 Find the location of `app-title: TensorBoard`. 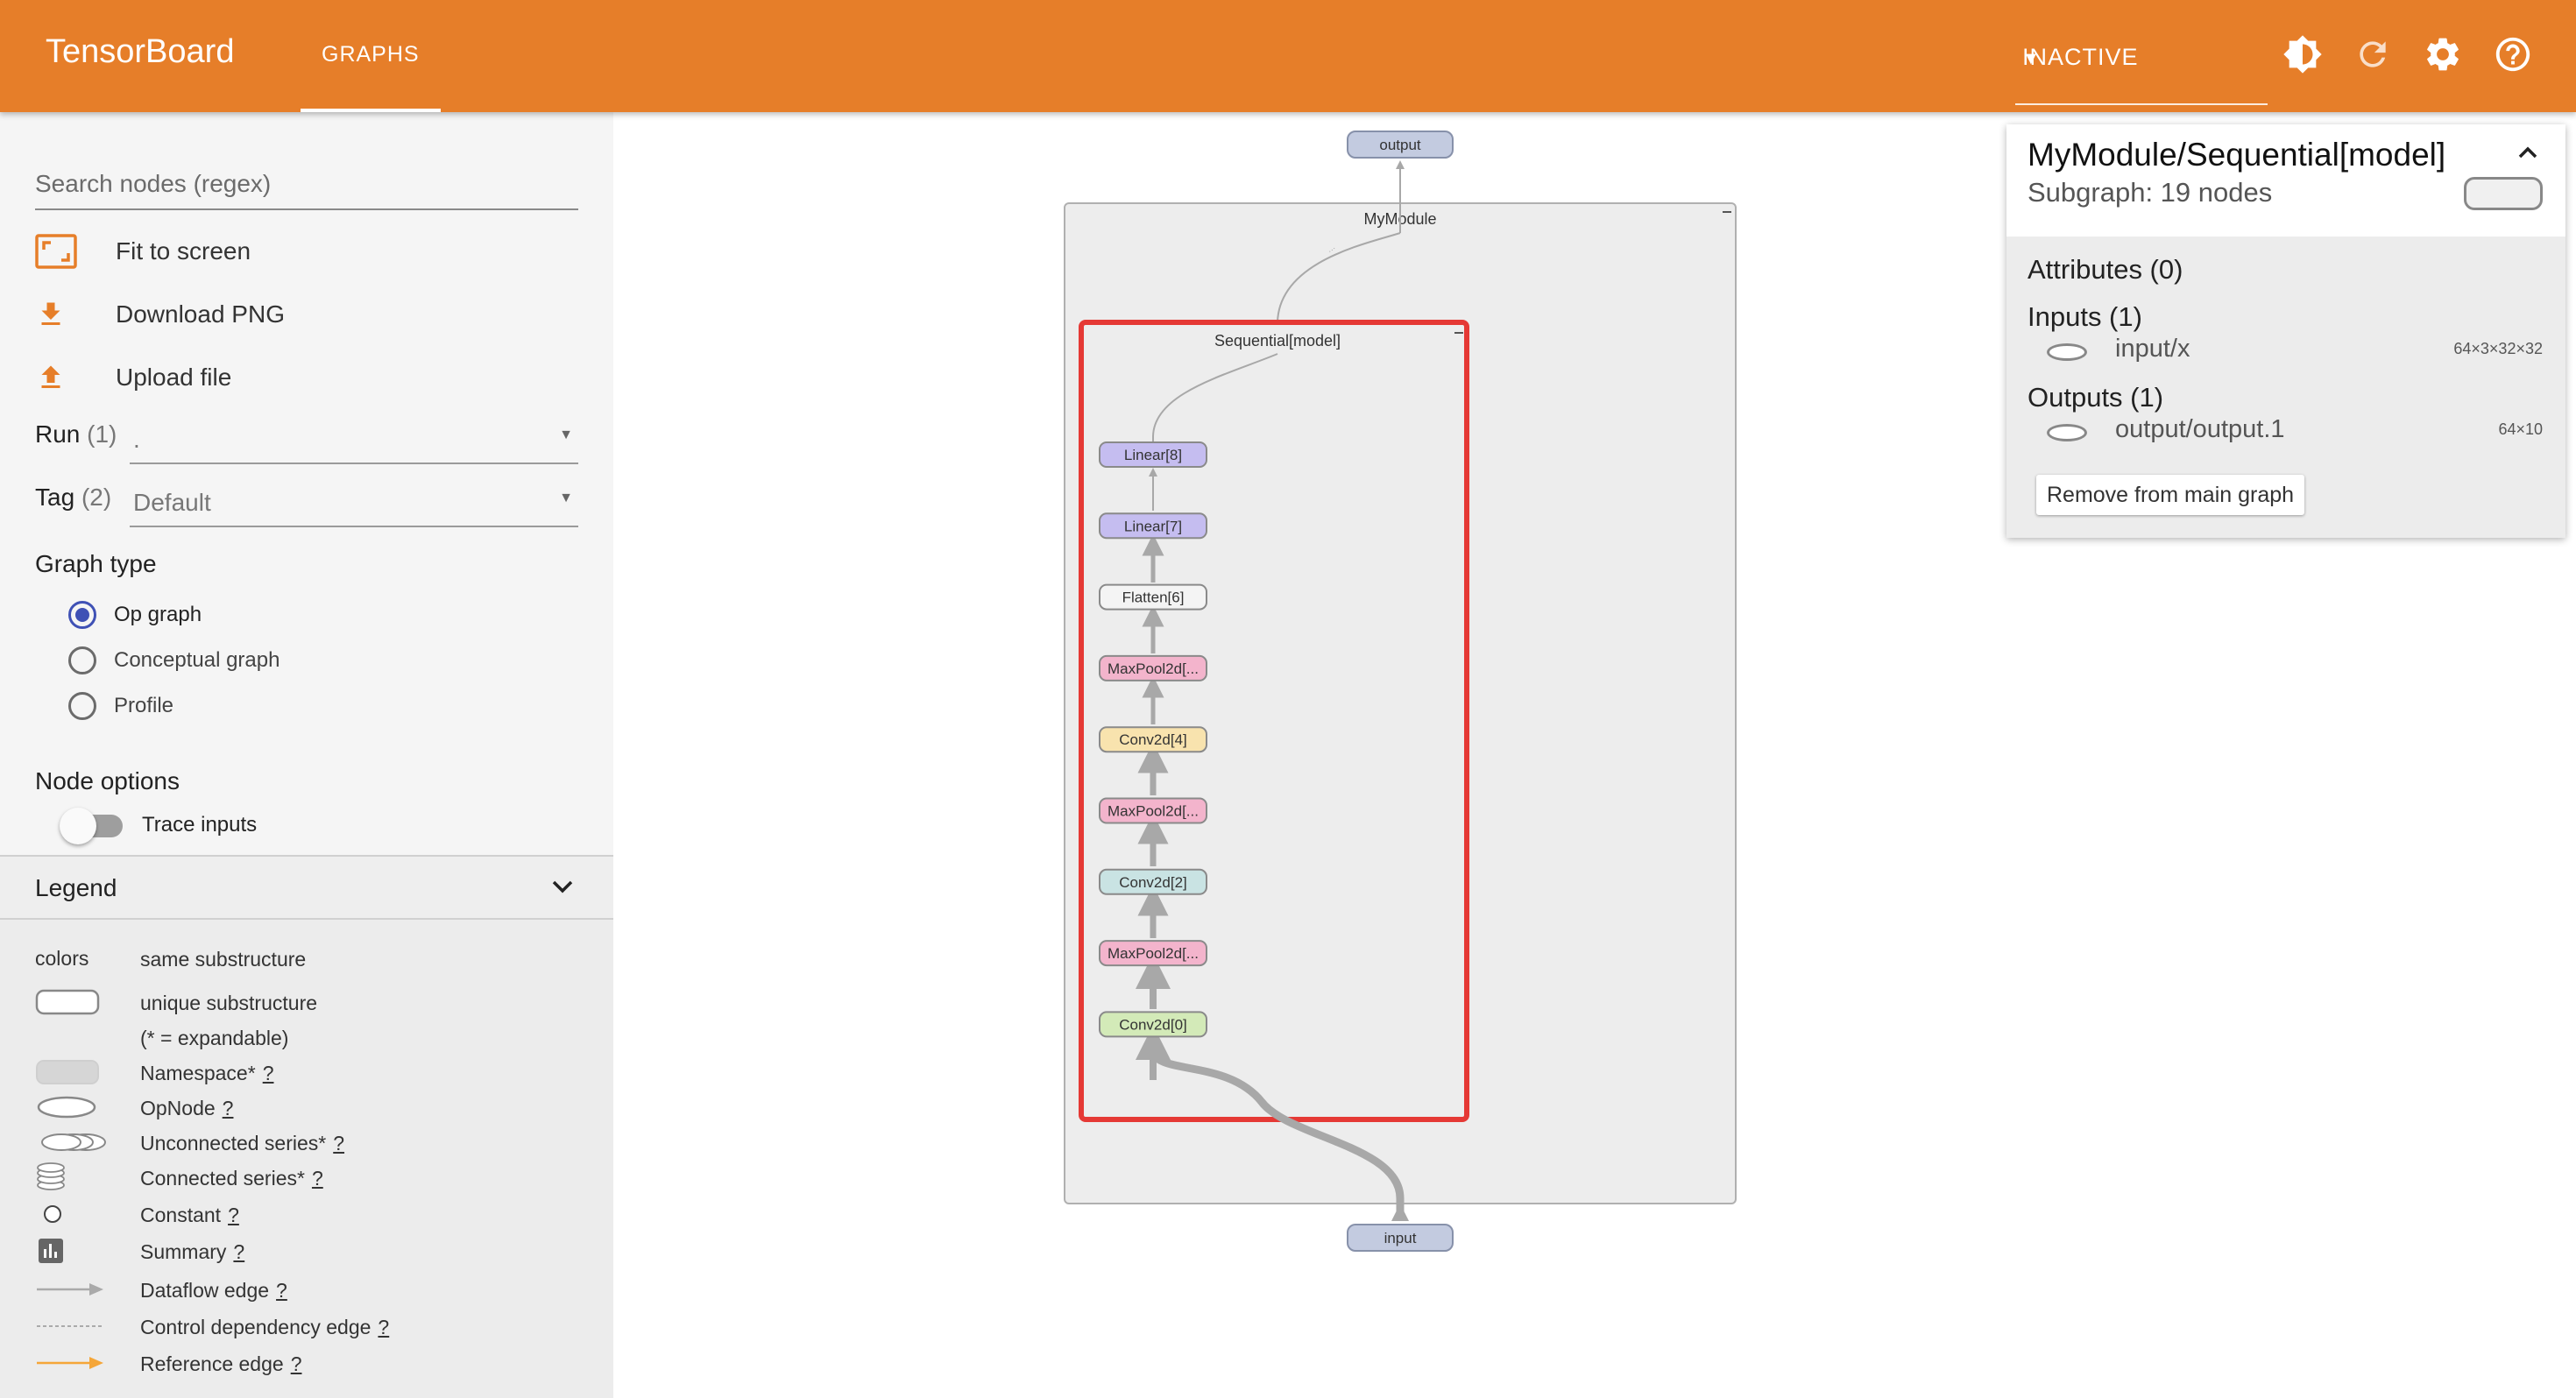

app-title: TensorBoard is located at coordinates (140, 51).